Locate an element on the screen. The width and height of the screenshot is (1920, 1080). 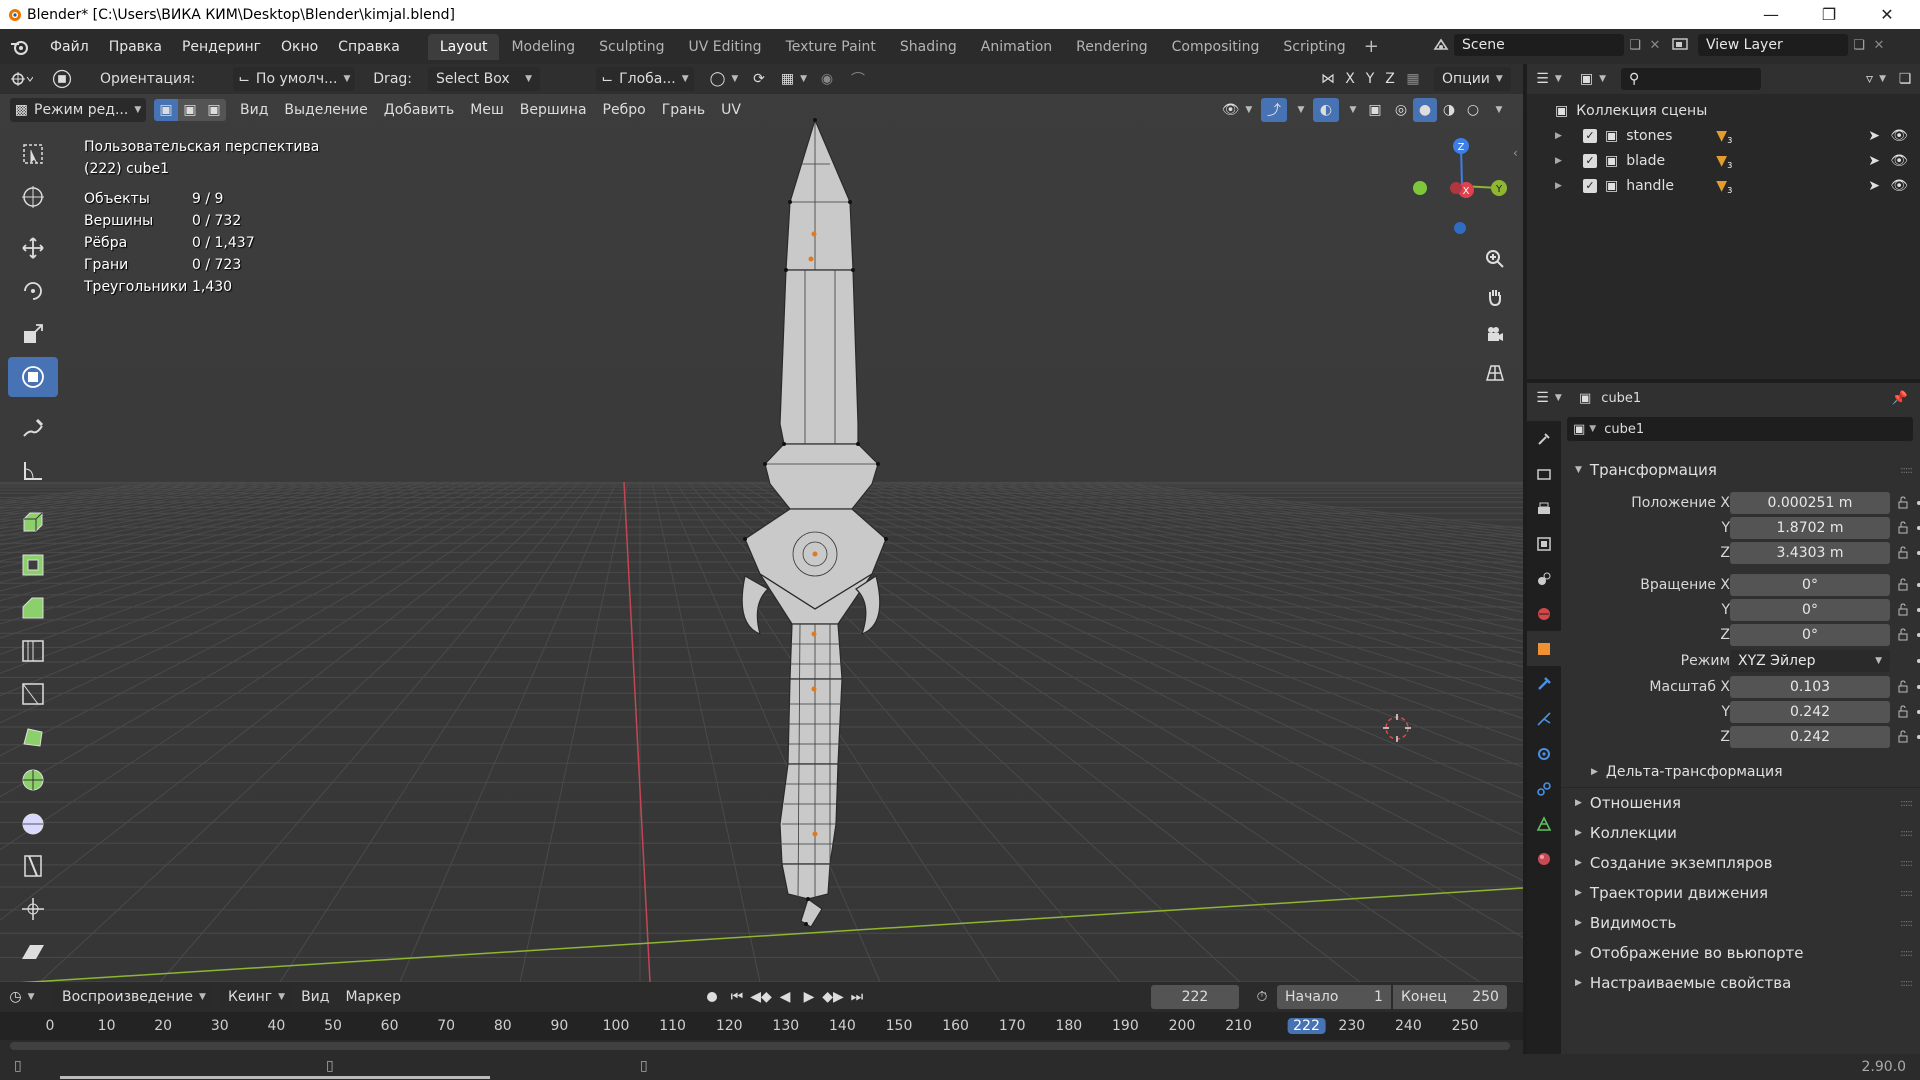
menu-window: Окно is located at coordinates (299, 47).